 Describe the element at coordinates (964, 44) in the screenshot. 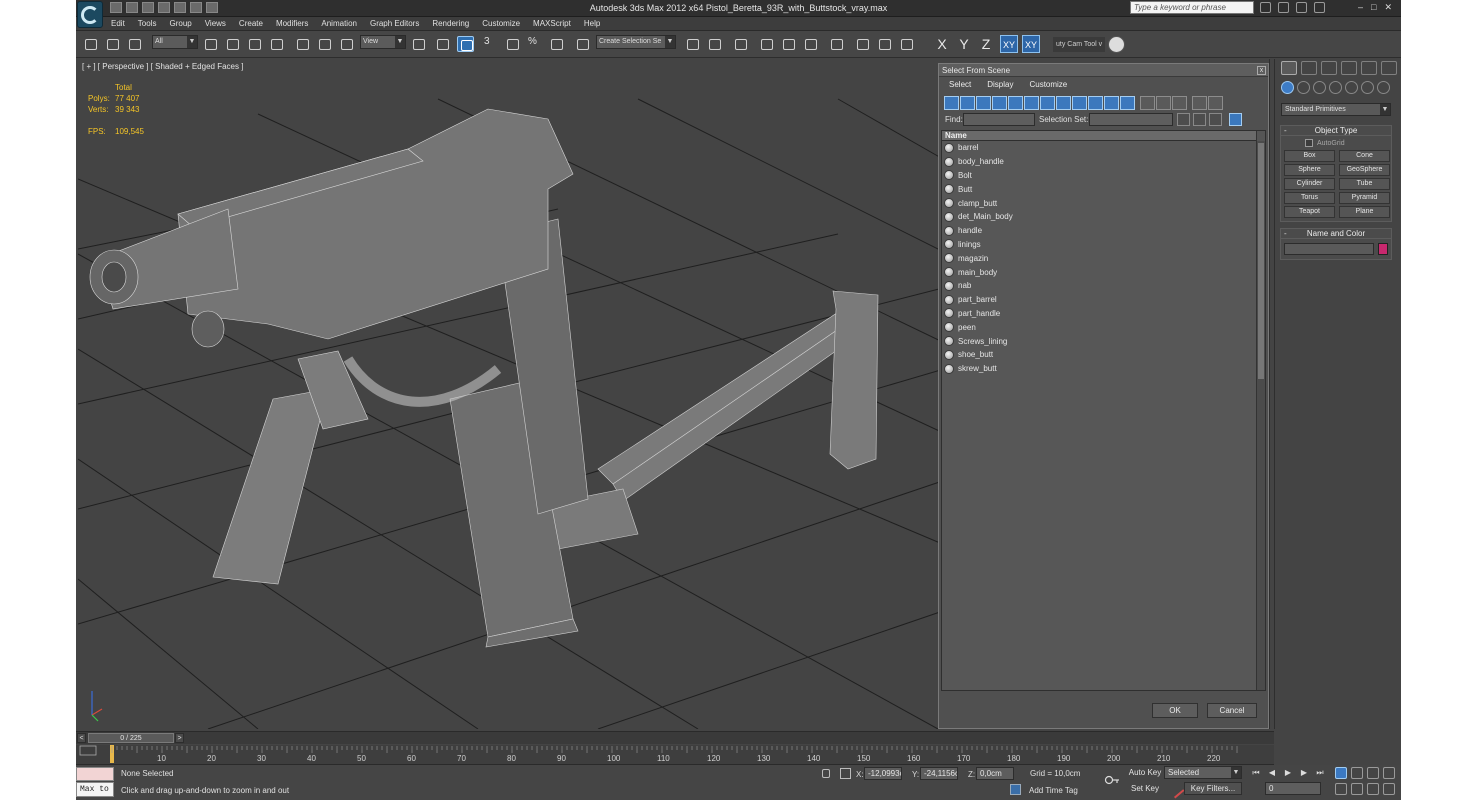

I see `restrict-to-y-button: Y` at that location.